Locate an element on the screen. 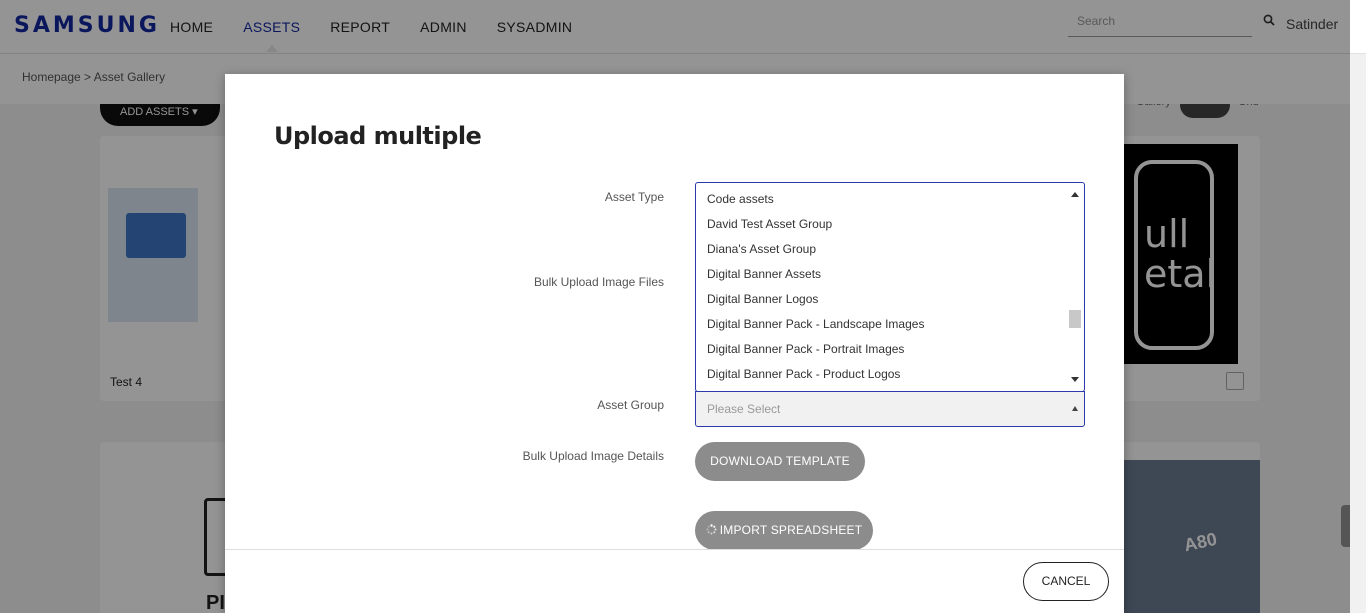  caret-up-icon is located at coordinates (1075, 408).